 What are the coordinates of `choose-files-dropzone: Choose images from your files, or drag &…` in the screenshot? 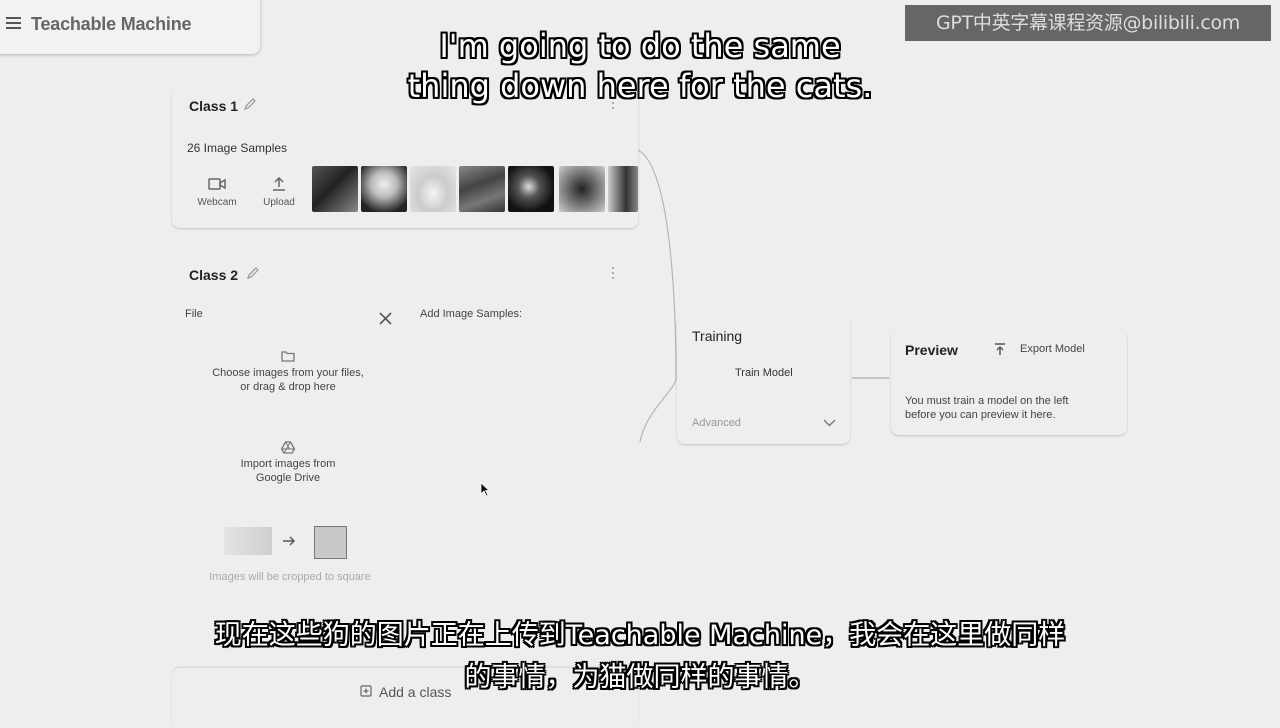 It's located at (288, 372).